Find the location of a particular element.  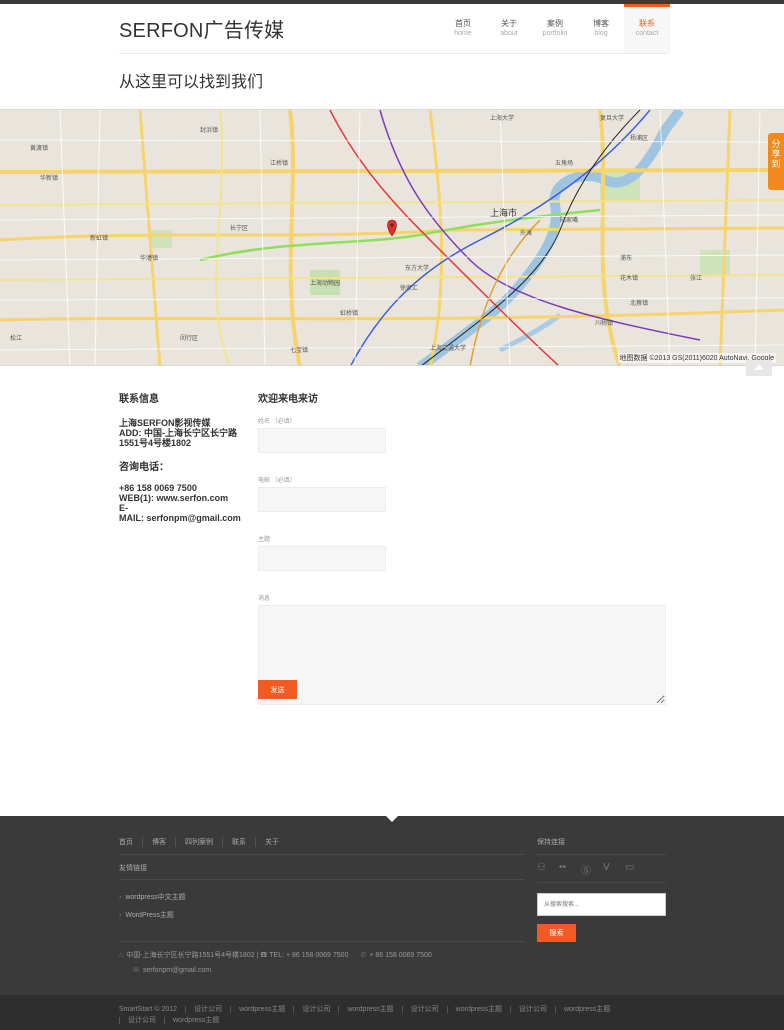

phone-number: +86 158 0069 7500 is located at coordinates (158, 488).